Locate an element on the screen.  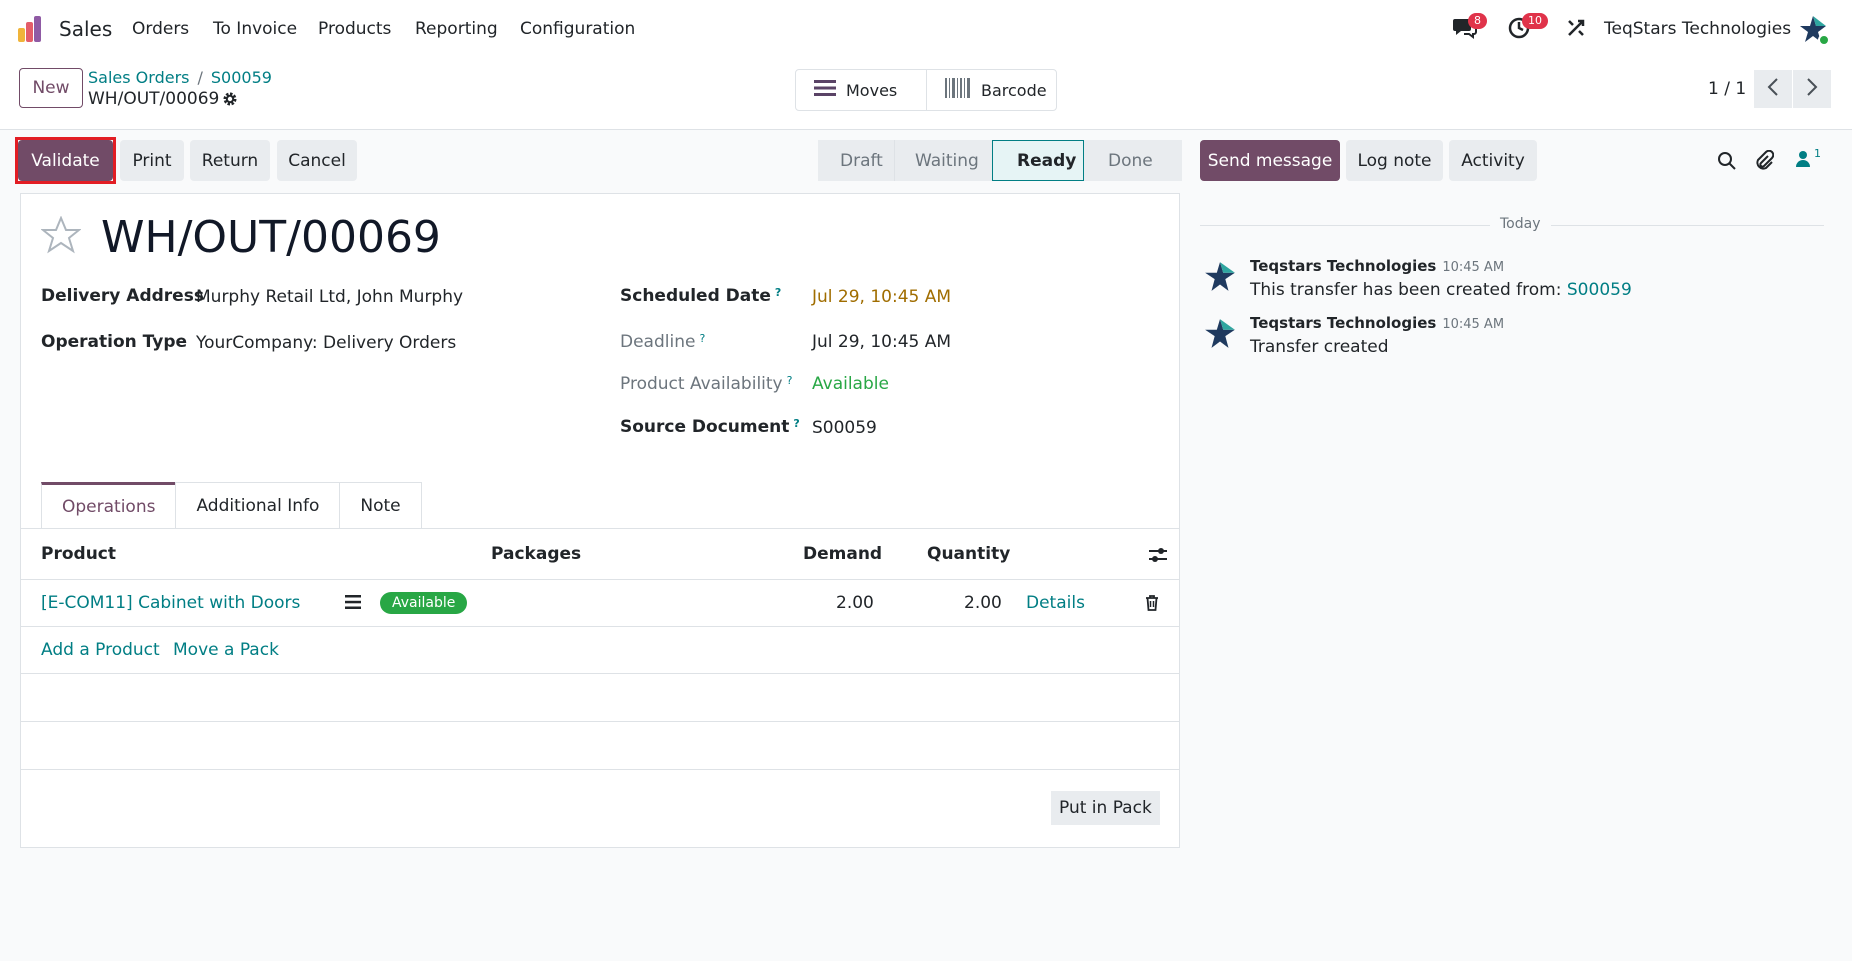
column-product: Product is located at coordinates (78, 554).